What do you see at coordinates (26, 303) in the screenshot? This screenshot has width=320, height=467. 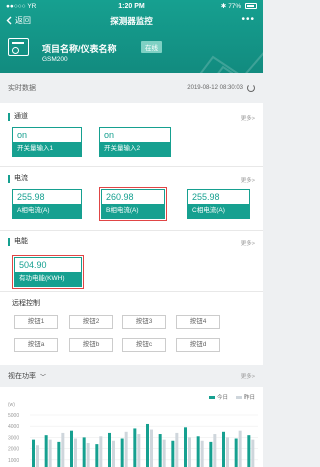 I see `section-title: 远程控制` at bounding box center [26, 303].